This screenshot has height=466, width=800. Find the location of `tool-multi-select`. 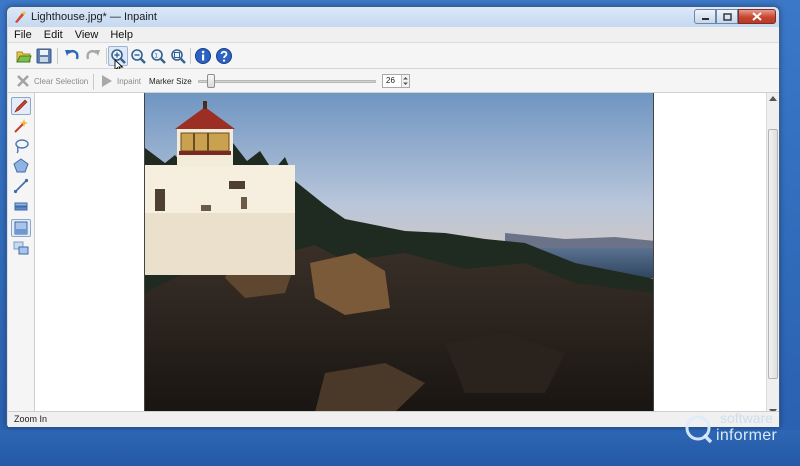

tool-multi-select is located at coordinates (21, 248).